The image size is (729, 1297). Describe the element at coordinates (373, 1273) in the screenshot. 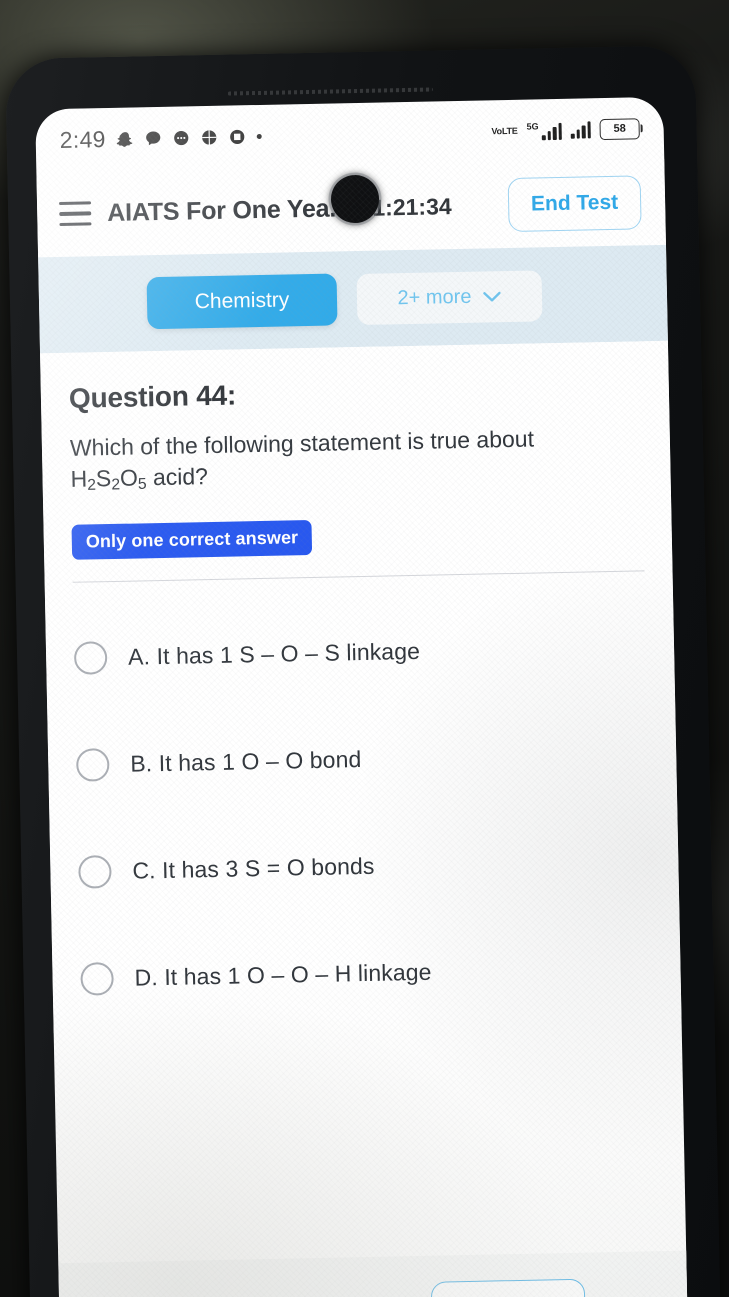

I see `bottom-action-bar: Clear & Next Next` at that location.